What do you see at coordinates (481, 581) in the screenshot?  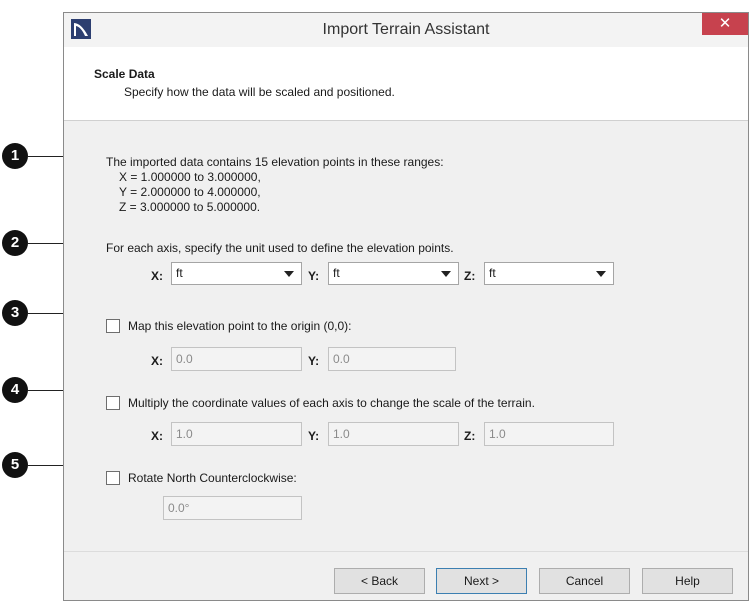 I see `next-button: Next >` at bounding box center [481, 581].